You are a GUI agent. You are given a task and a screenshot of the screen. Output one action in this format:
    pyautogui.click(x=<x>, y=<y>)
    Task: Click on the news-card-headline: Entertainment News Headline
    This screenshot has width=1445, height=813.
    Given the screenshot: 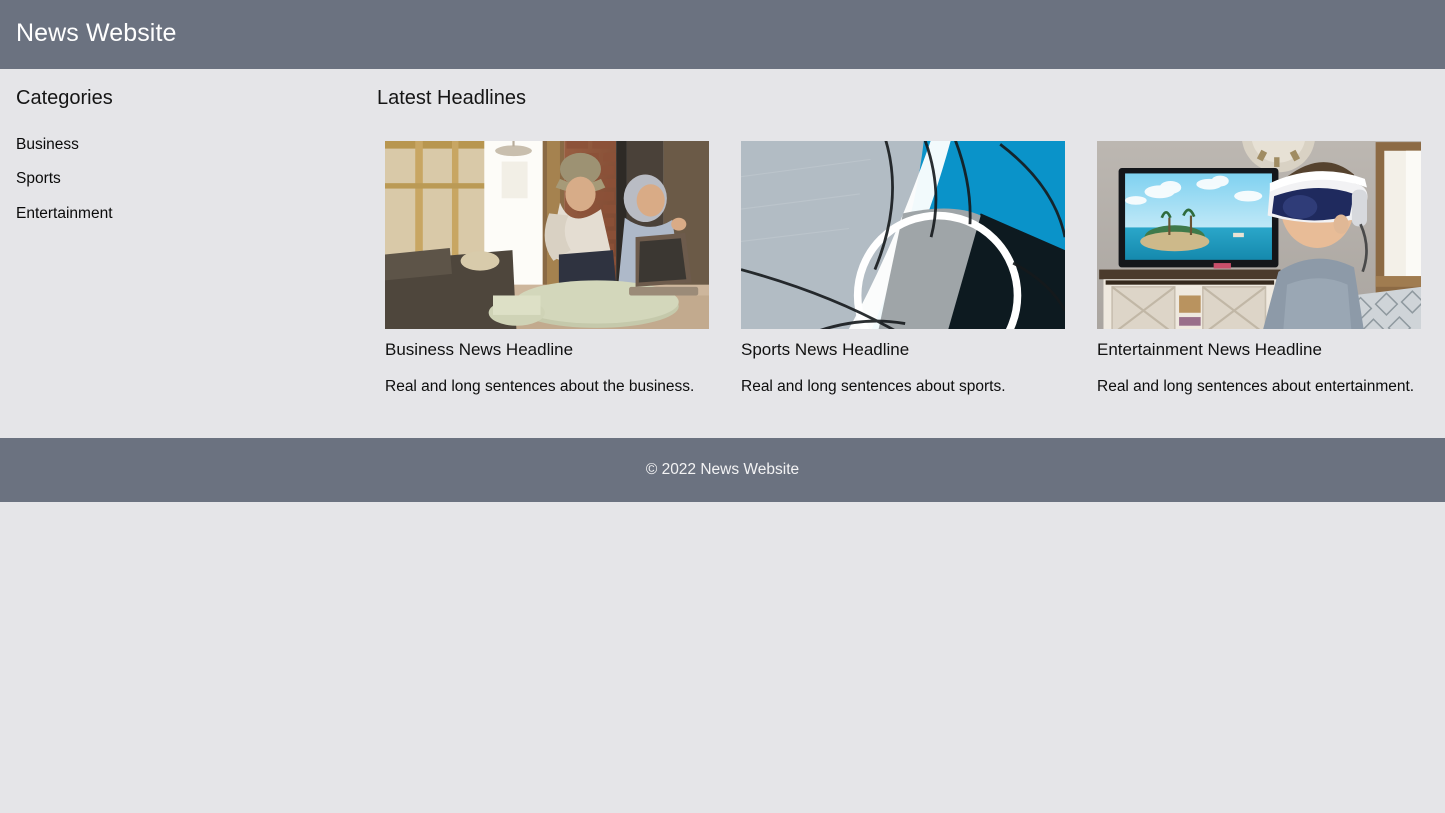 What is the action you would take?
    pyautogui.click(x=1209, y=349)
    